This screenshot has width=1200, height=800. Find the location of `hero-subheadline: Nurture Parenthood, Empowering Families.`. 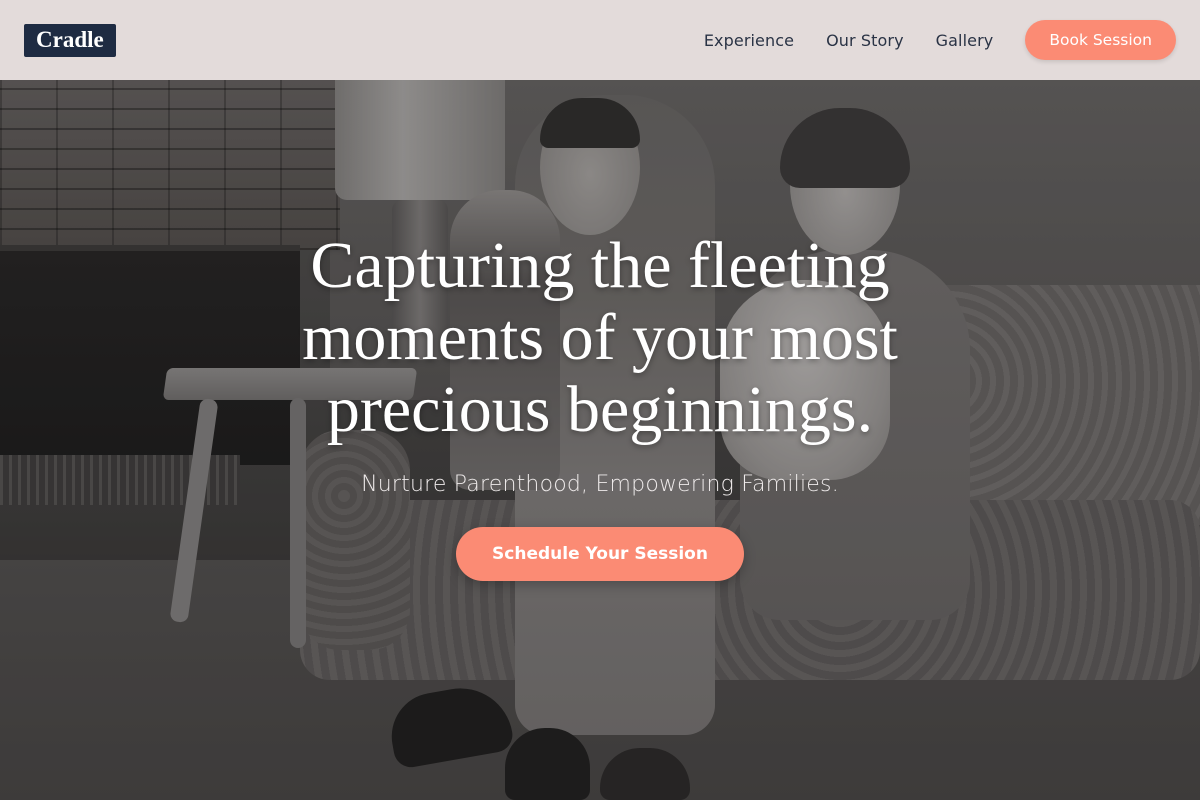

hero-subheadline: Nurture Parenthood, Empowering Families. is located at coordinates (600, 484).